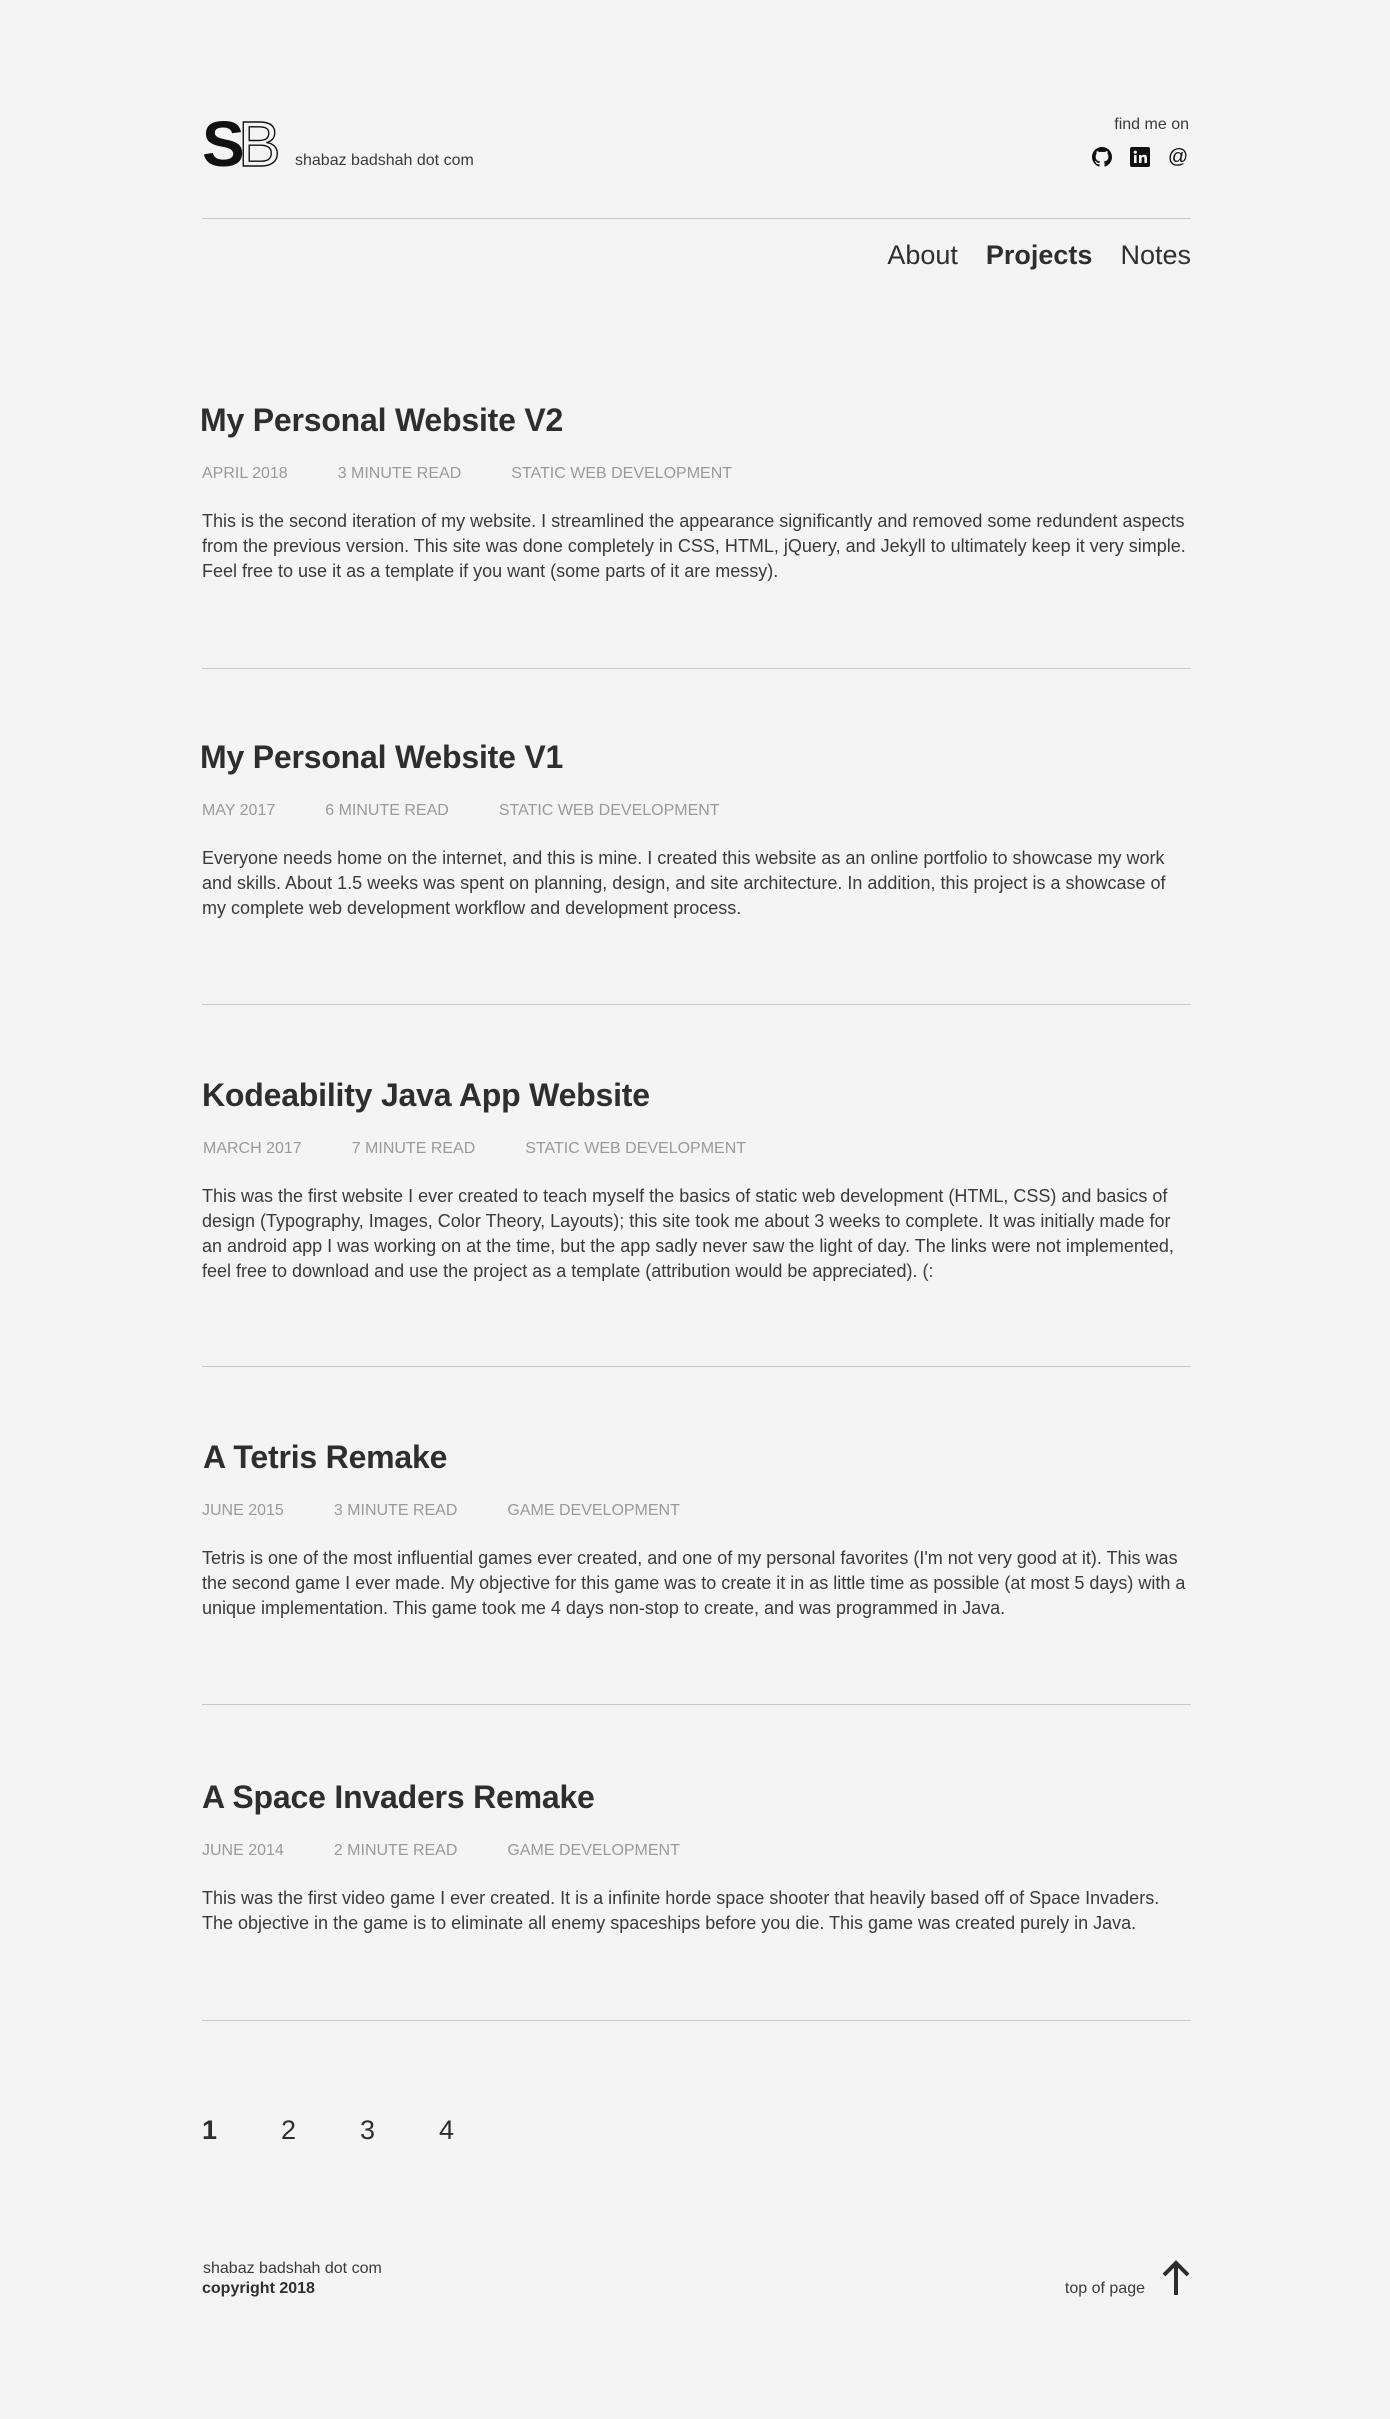 The height and width of the screenshot is (2419, 1390). I want to click on nav-item-about: About, so click(922, 255).